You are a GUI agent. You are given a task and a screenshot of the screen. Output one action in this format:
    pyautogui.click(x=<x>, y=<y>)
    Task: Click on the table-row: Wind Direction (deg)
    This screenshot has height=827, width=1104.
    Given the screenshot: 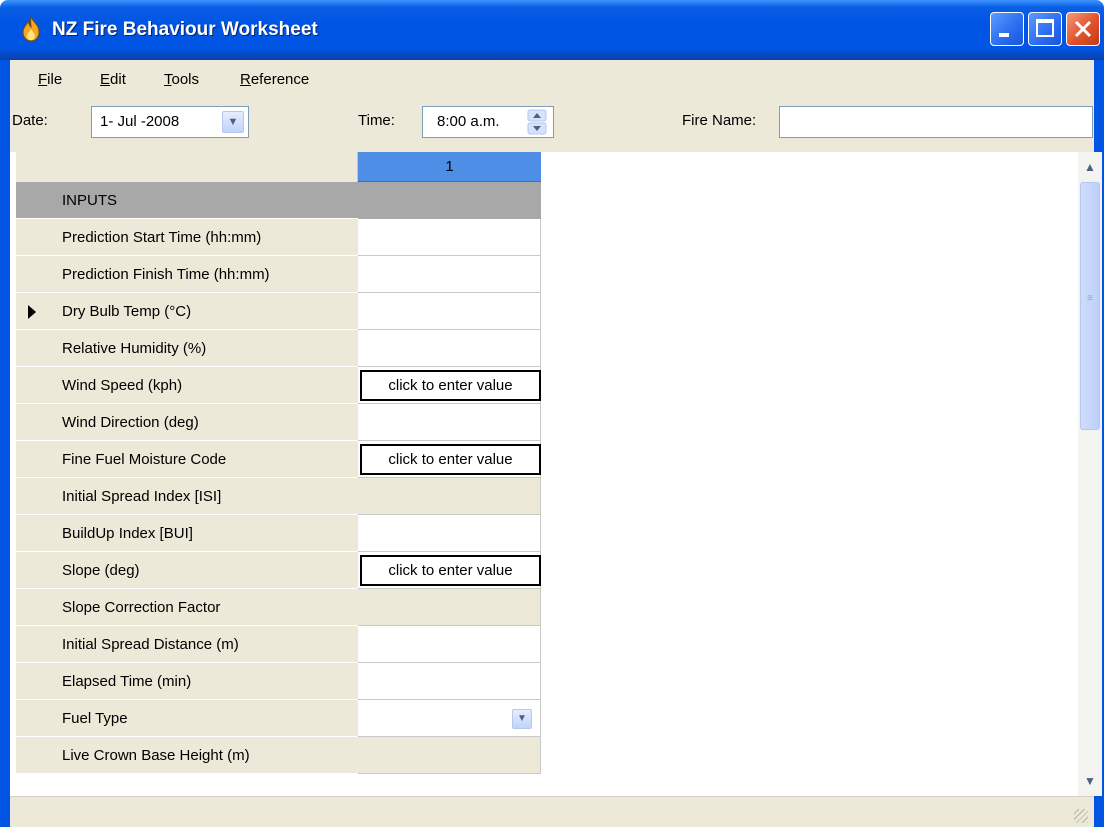 What is the action you would take?
    pyautogui.click(x=278, y=422)
    